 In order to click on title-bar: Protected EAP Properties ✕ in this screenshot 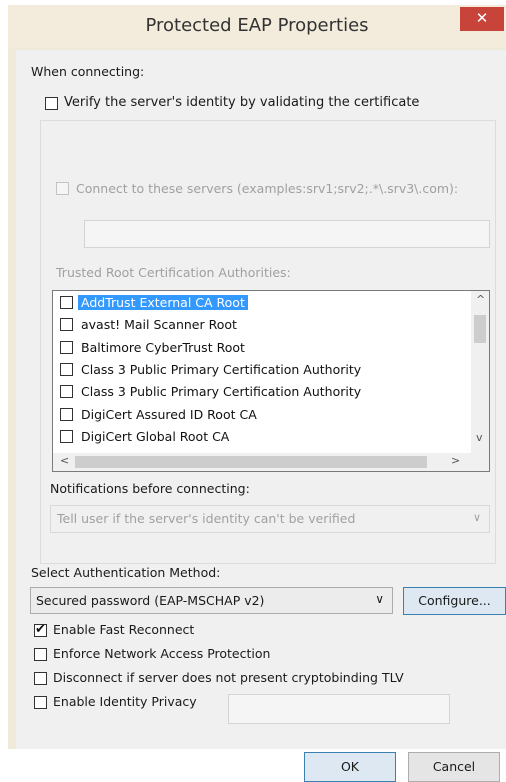, I will do `click(257, 26)`.